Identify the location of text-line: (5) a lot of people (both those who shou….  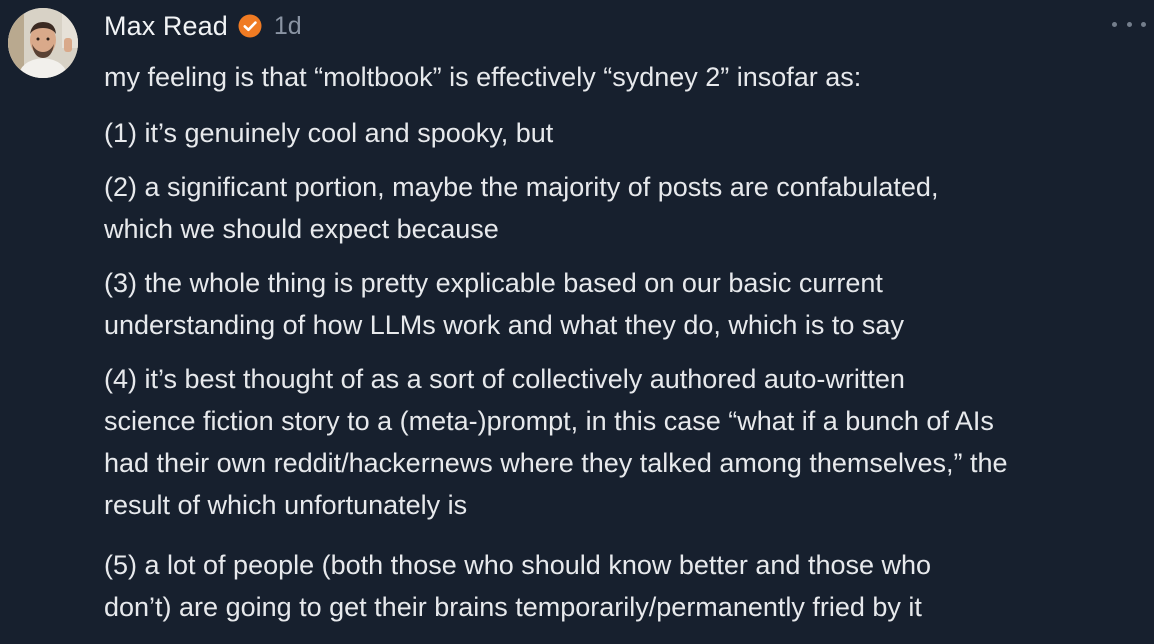
(518, 565).